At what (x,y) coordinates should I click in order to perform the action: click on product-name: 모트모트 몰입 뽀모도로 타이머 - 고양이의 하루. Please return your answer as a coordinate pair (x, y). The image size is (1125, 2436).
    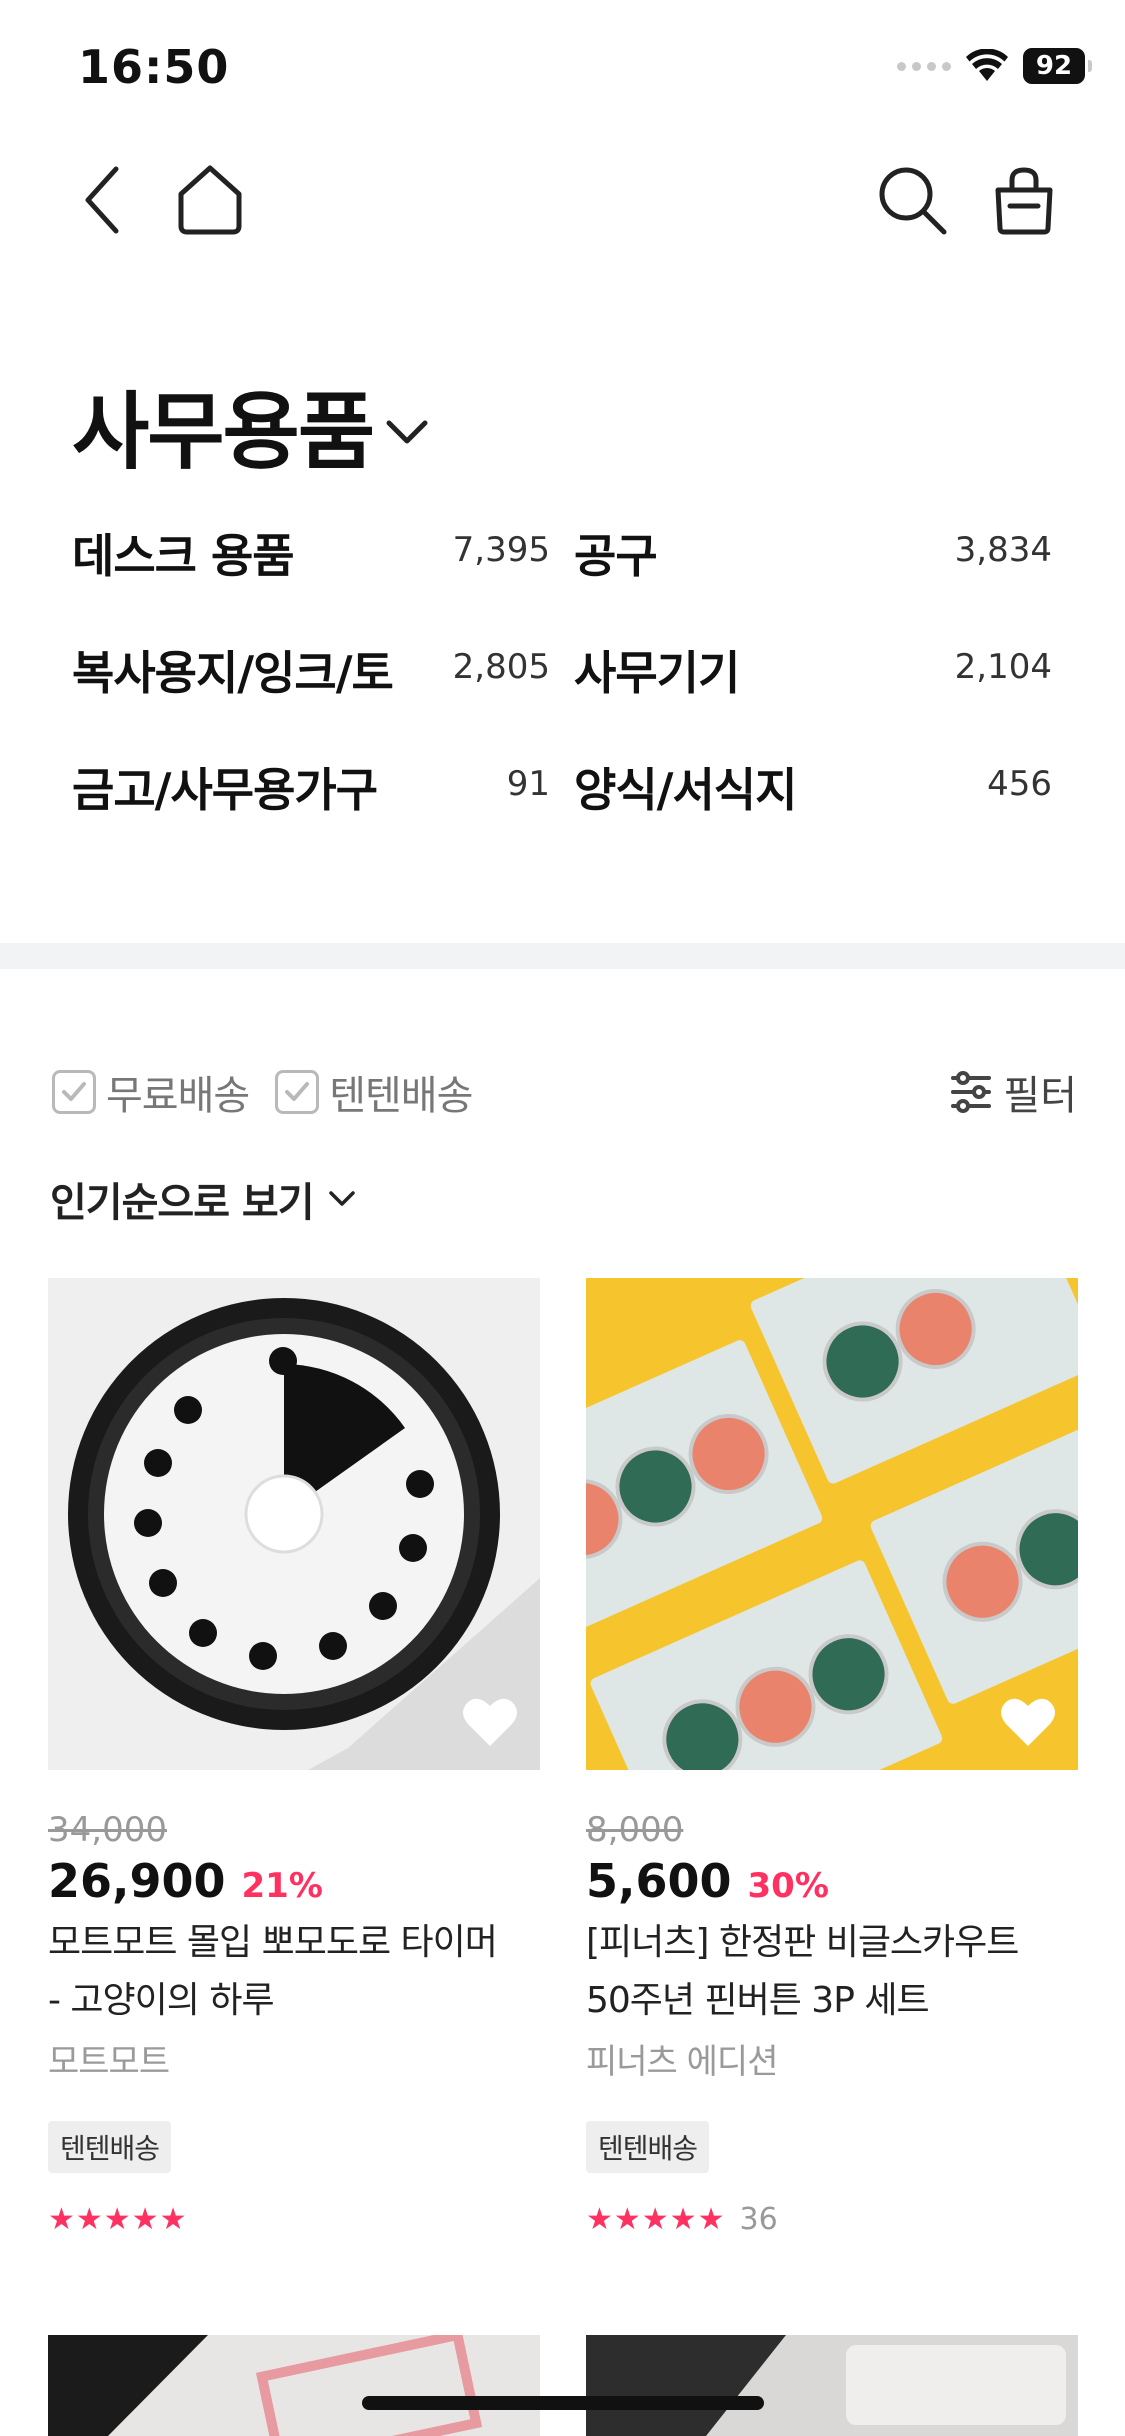
    Looking at the image, I should click on (294, 1972).